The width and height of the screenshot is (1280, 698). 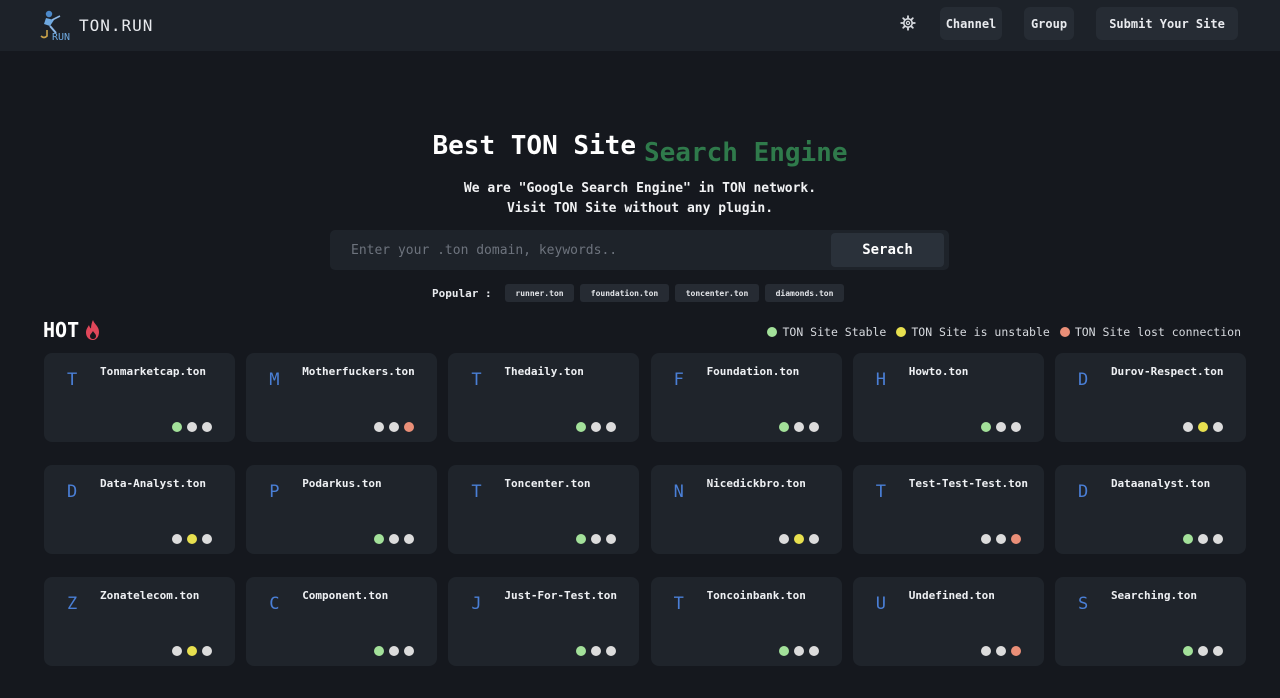 I want to click on settings-gear-icon, so click(x=908, y=23).